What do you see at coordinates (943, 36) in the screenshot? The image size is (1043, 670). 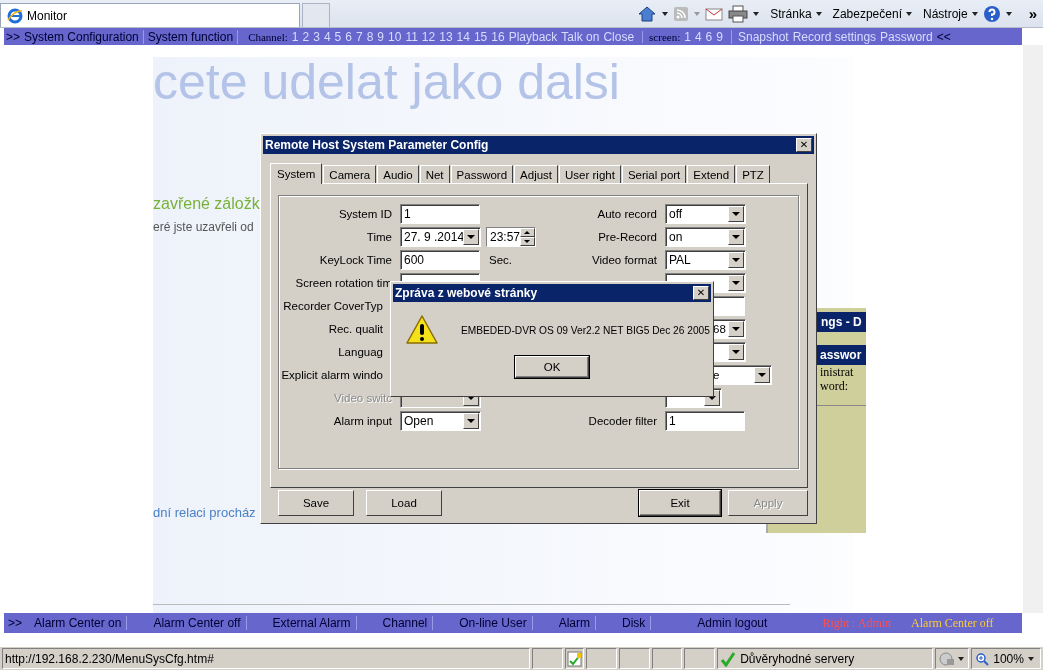 I see `nav-marker: <<` at bounding box center [943, 36].